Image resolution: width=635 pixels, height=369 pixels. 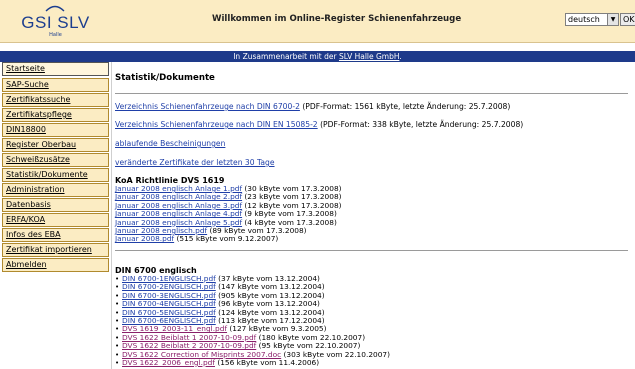 I want to click on sidebar-item: DIN18800, so click(x=55, y=130).